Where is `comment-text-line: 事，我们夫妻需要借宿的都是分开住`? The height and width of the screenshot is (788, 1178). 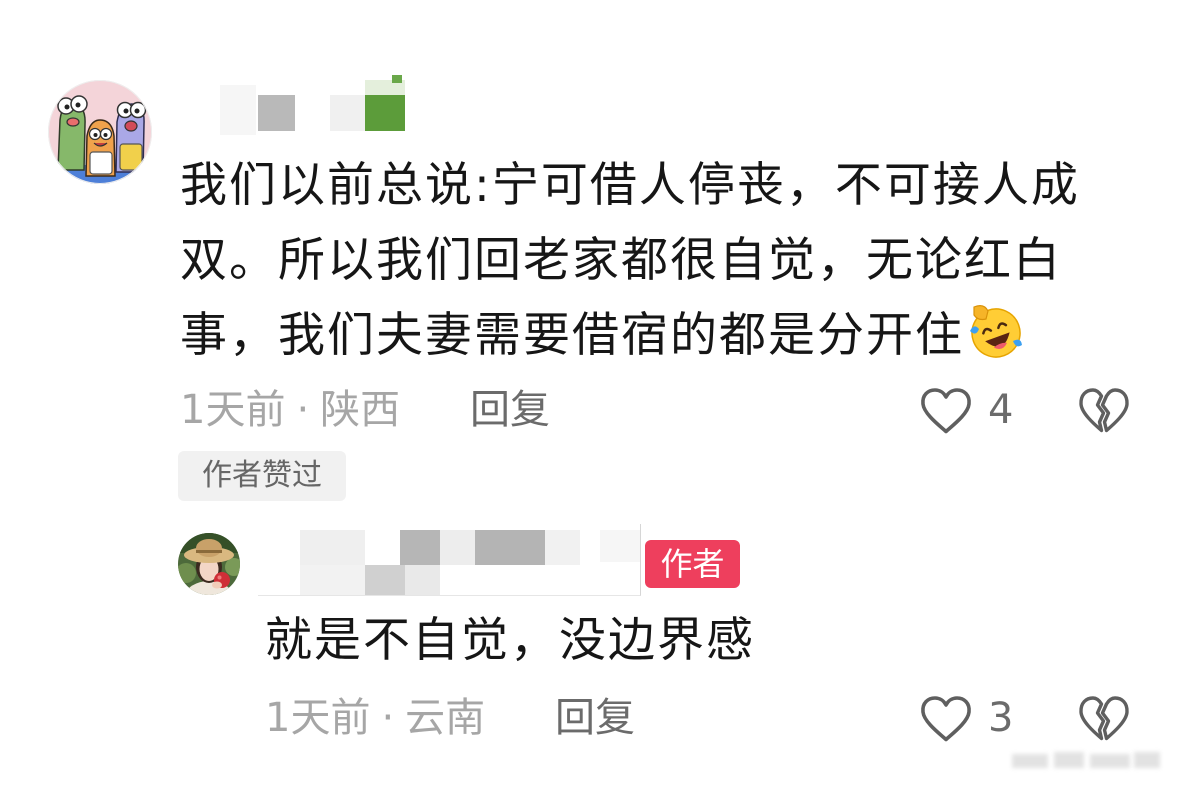
comment-text-line: 事，我们夫妻需要借宿的都是分开住 is located at coordinates (630, 335).